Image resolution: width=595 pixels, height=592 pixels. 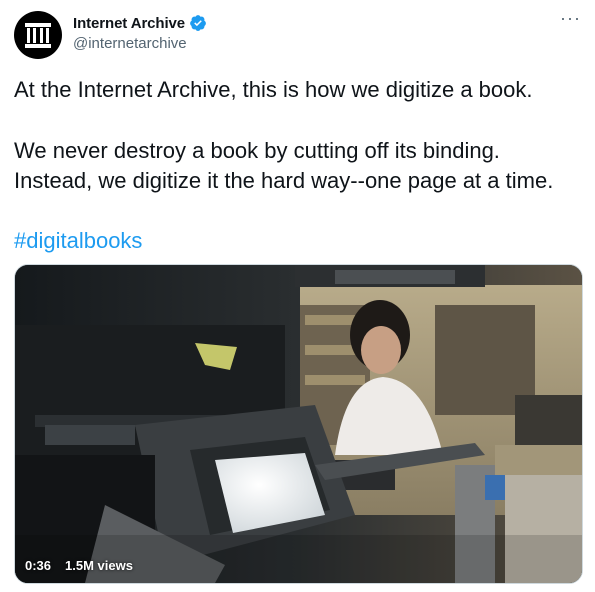 What do you see at coordinates (78, 241) in the screenshot?
I see `hashtag-link: #digitalbooks` at bounding box center [78, 241].